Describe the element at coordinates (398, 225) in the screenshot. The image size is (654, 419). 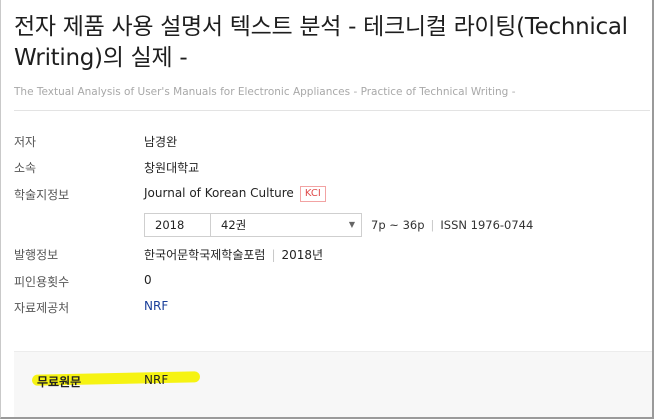
I see `page-range: 7p ~ 36p` at that location.